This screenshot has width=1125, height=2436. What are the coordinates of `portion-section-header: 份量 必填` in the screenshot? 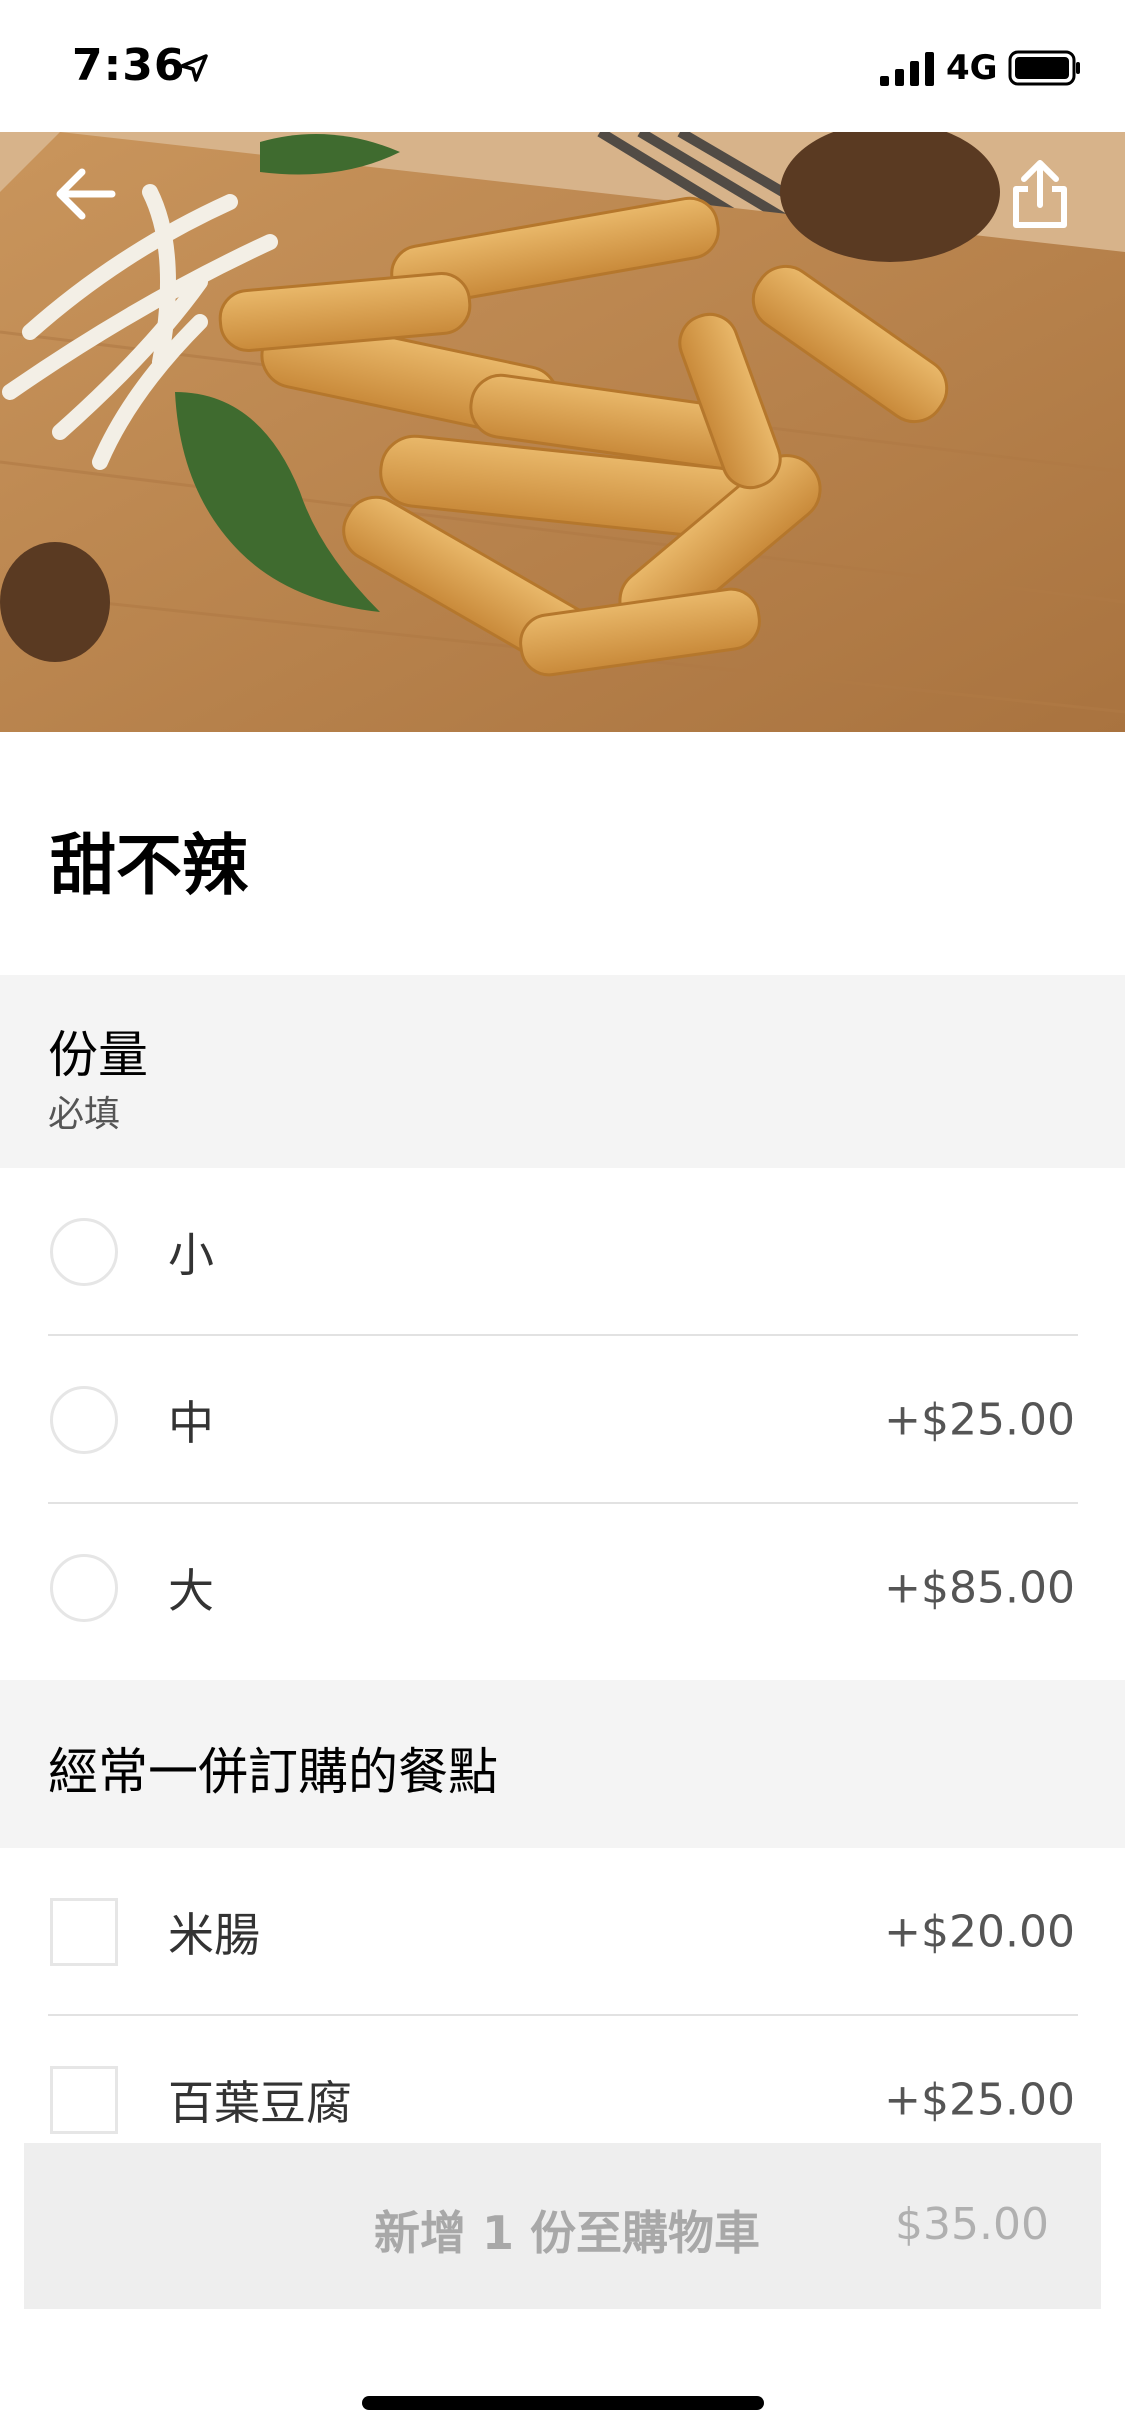 It's located at (562, 1071).